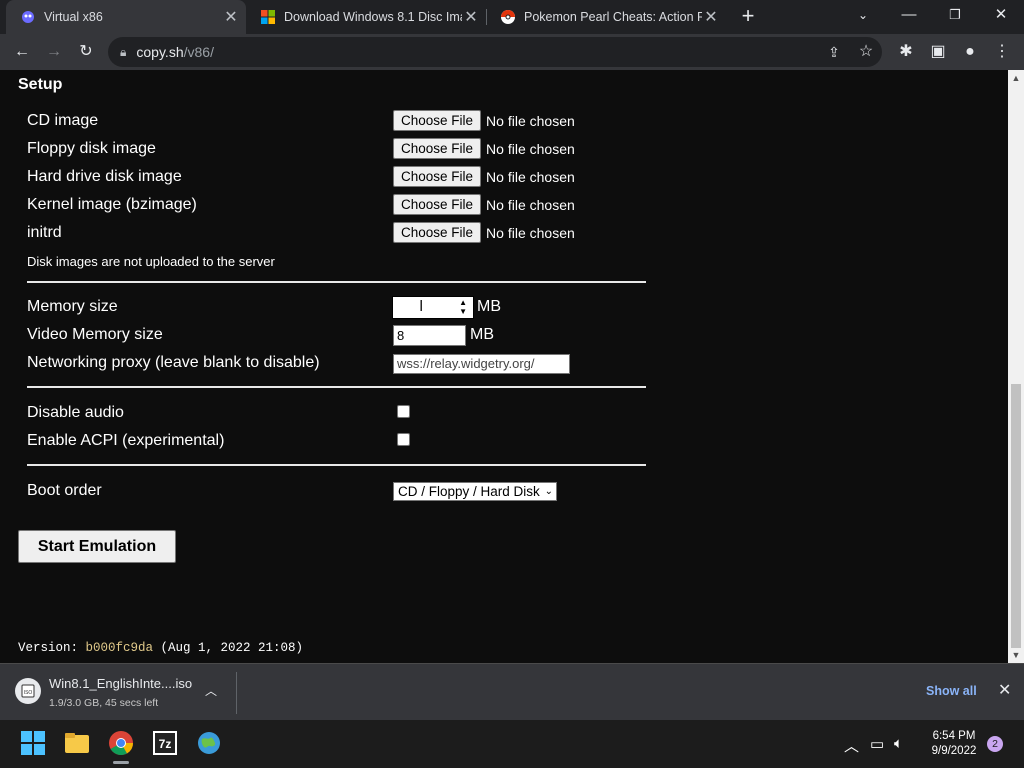  I want to click on lock-icon: 🔒︎, so click(123, 51).